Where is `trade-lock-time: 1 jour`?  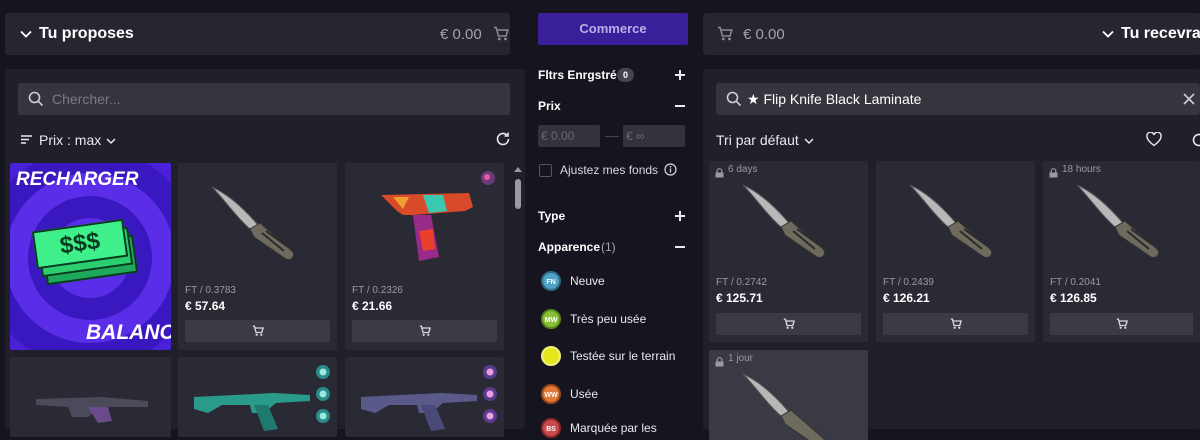
trade-lock-time: 1 jour is located at coordinates (741, 358).